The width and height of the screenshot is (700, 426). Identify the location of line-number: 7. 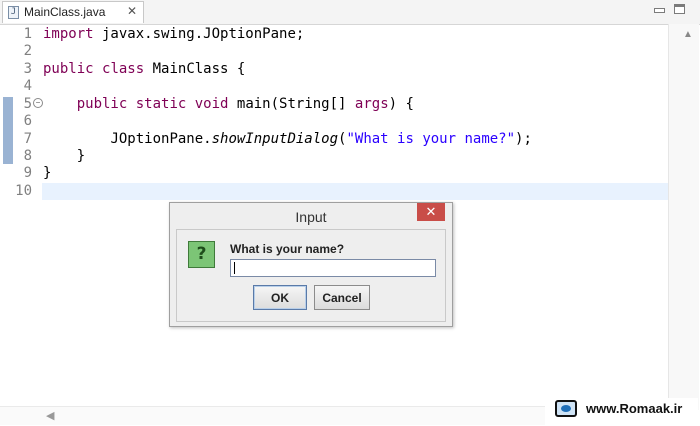
(27, 139).